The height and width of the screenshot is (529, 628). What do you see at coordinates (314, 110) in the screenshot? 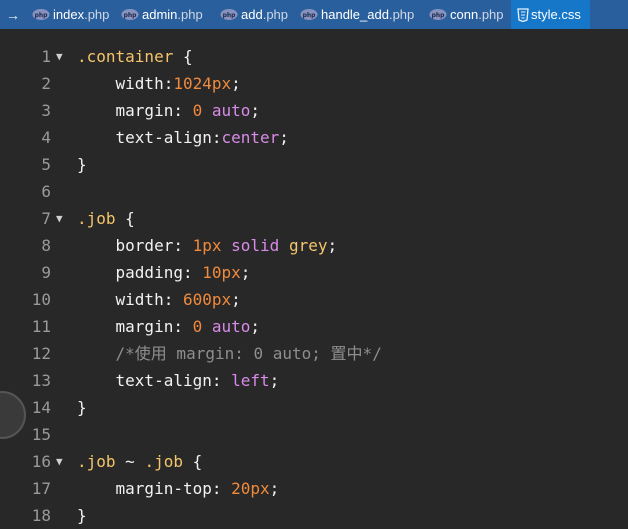
I see `code-line: 3 margin: 0 auto;` at bounding box center [314, 110].